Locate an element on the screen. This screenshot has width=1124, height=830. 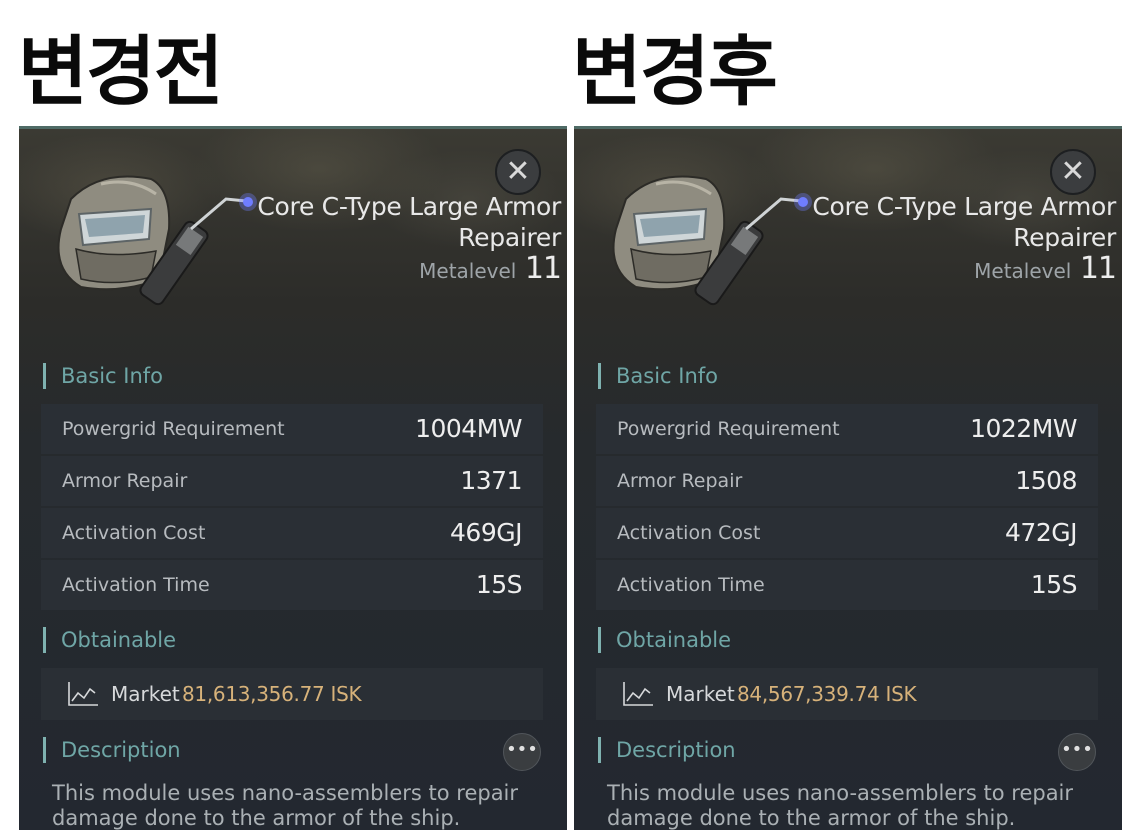
stat-row: Armor Repair 1371 is located at coordinates (292, 481).